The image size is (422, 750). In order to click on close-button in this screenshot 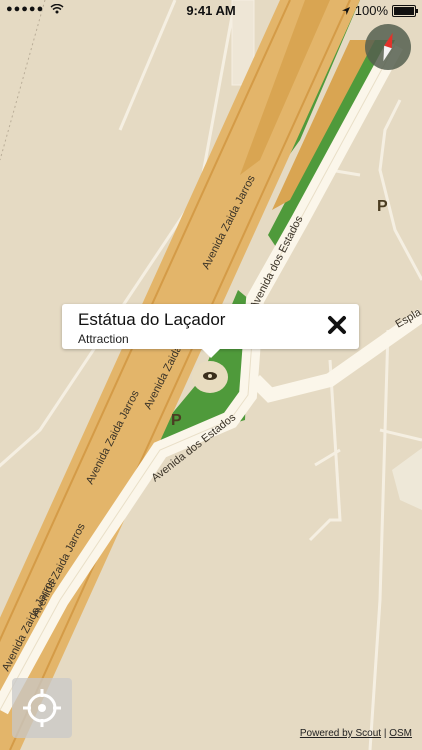, I will do `click(337, 326)`.